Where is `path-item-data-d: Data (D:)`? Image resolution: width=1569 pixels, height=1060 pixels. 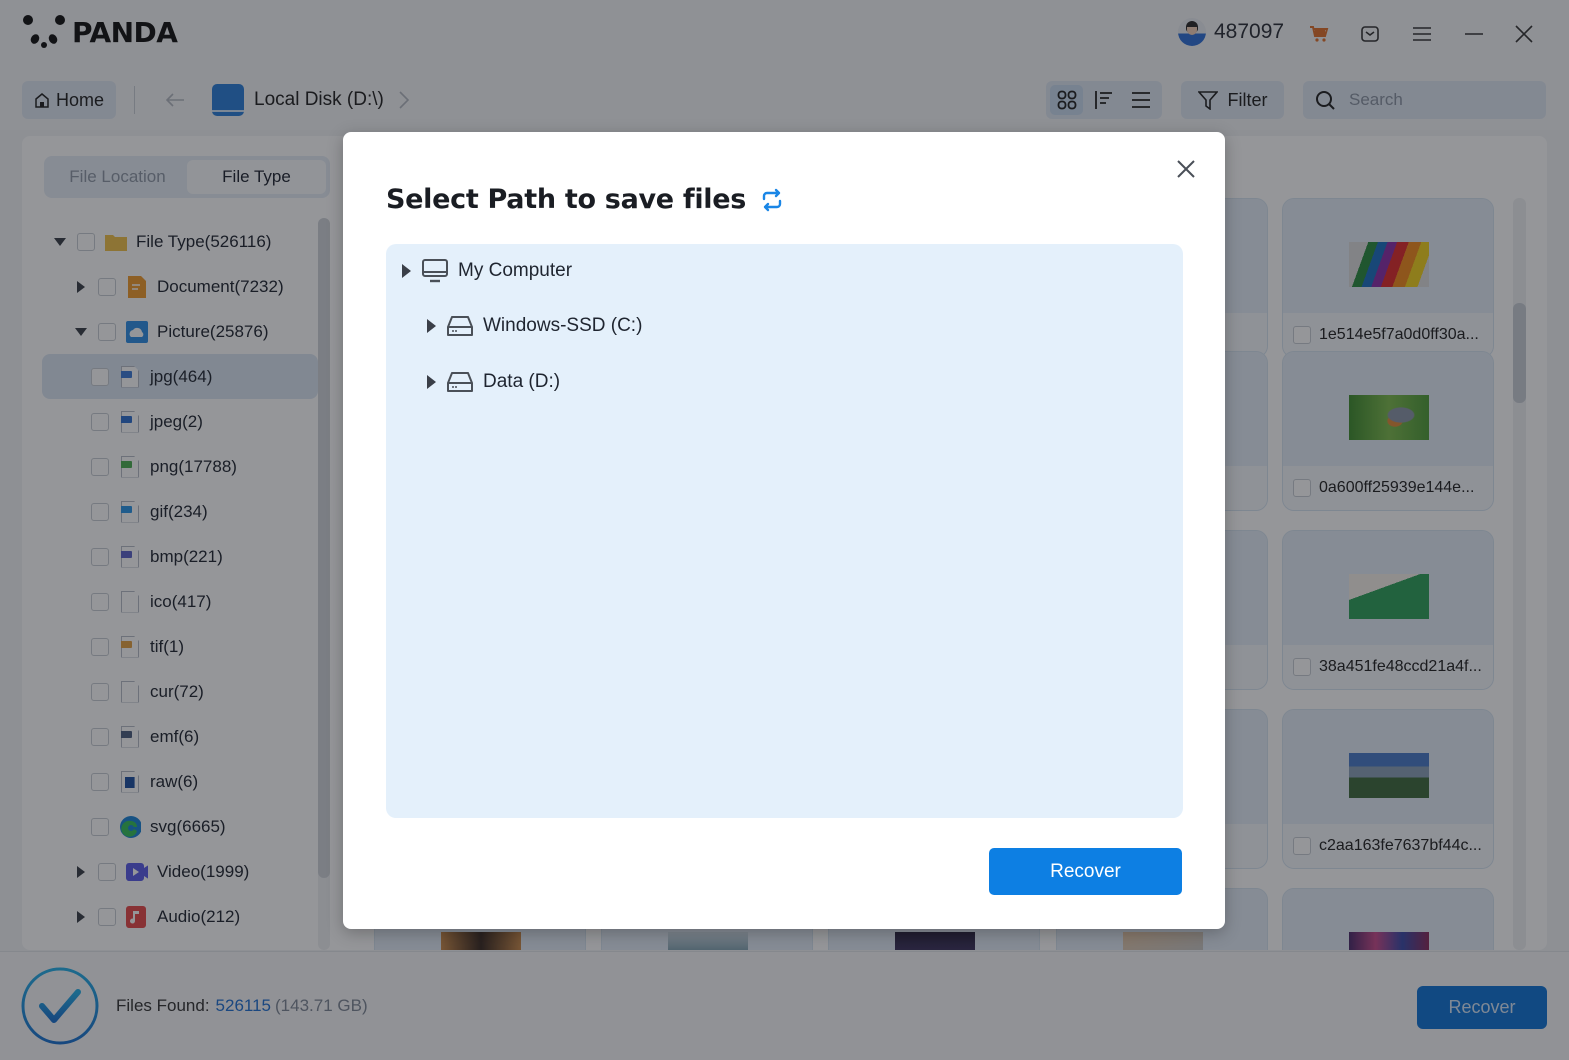
path-item-data-d: Data (D:) is located at coordinates (492, 382).